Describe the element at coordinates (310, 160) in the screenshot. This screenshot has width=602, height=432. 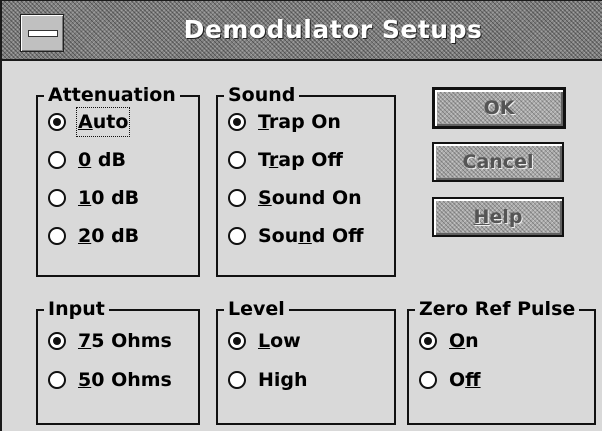
I see `label-text: ap Off` at that location.